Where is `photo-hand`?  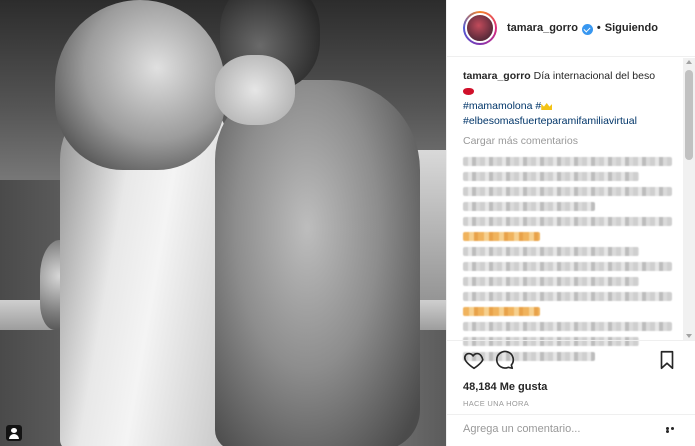
photo-hand is located at coordinates (255, 90).